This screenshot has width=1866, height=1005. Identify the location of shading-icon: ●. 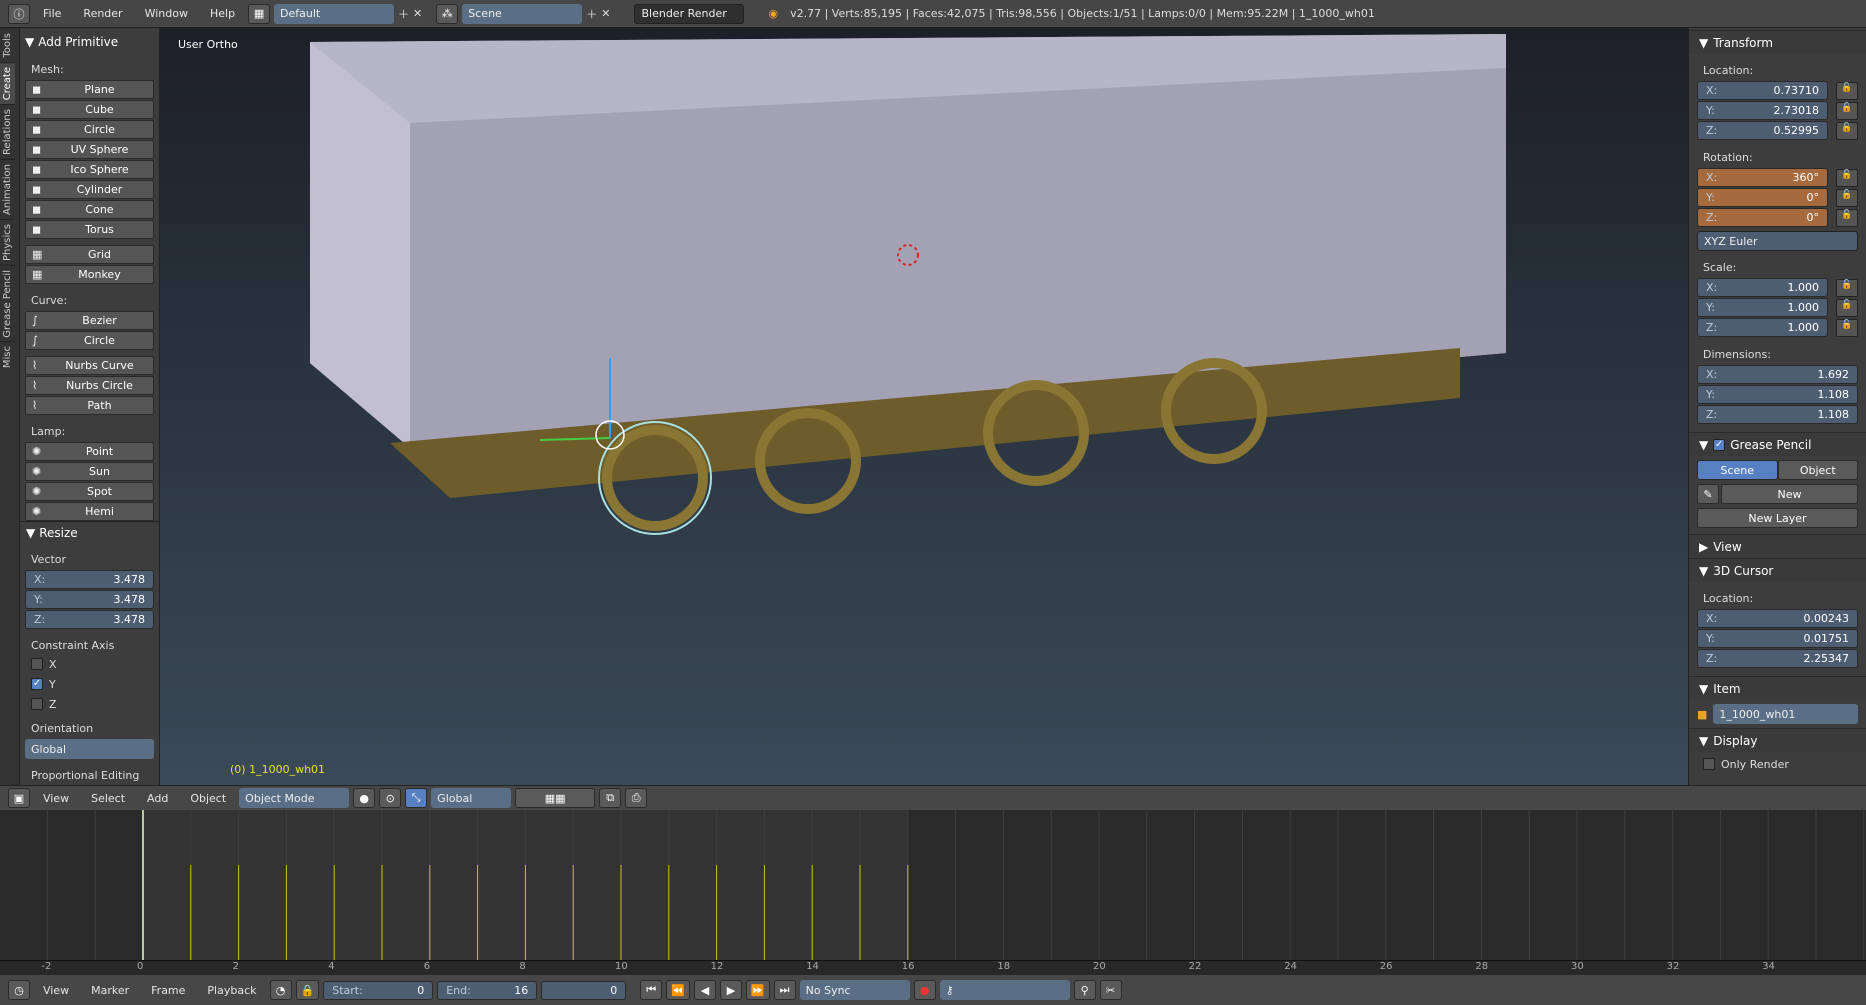
(364, 798).